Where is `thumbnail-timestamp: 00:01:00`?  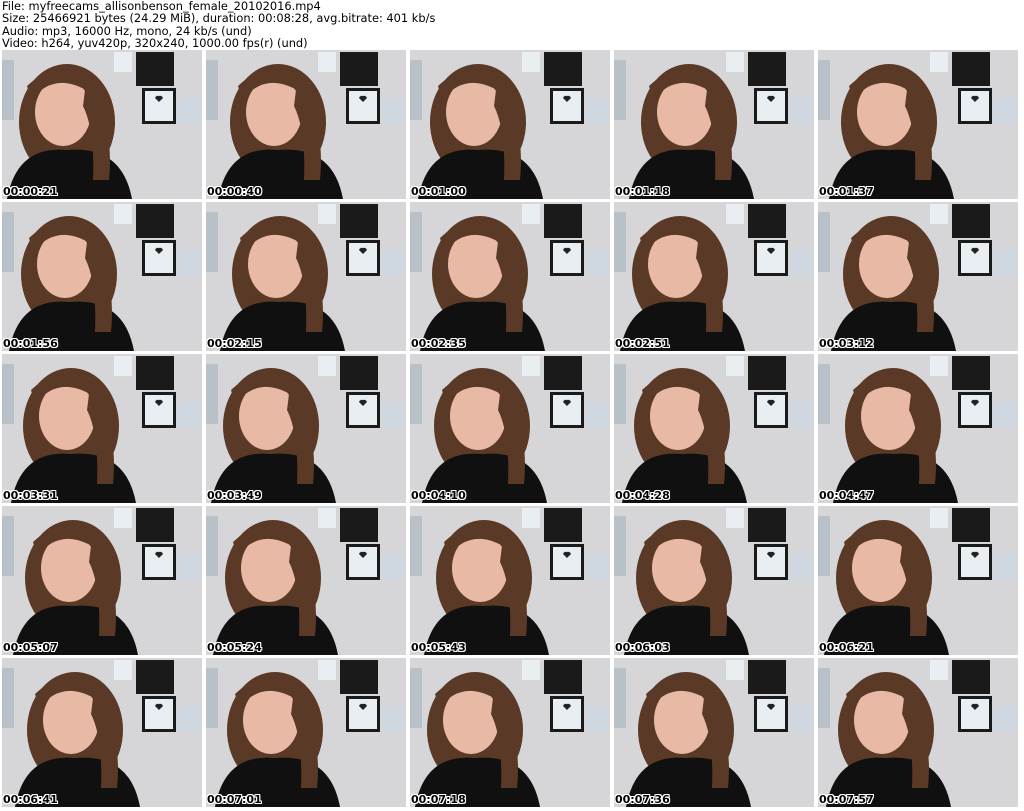 thumbnail-timestamp: 00:01:00 is located at coordinates (438, 191).